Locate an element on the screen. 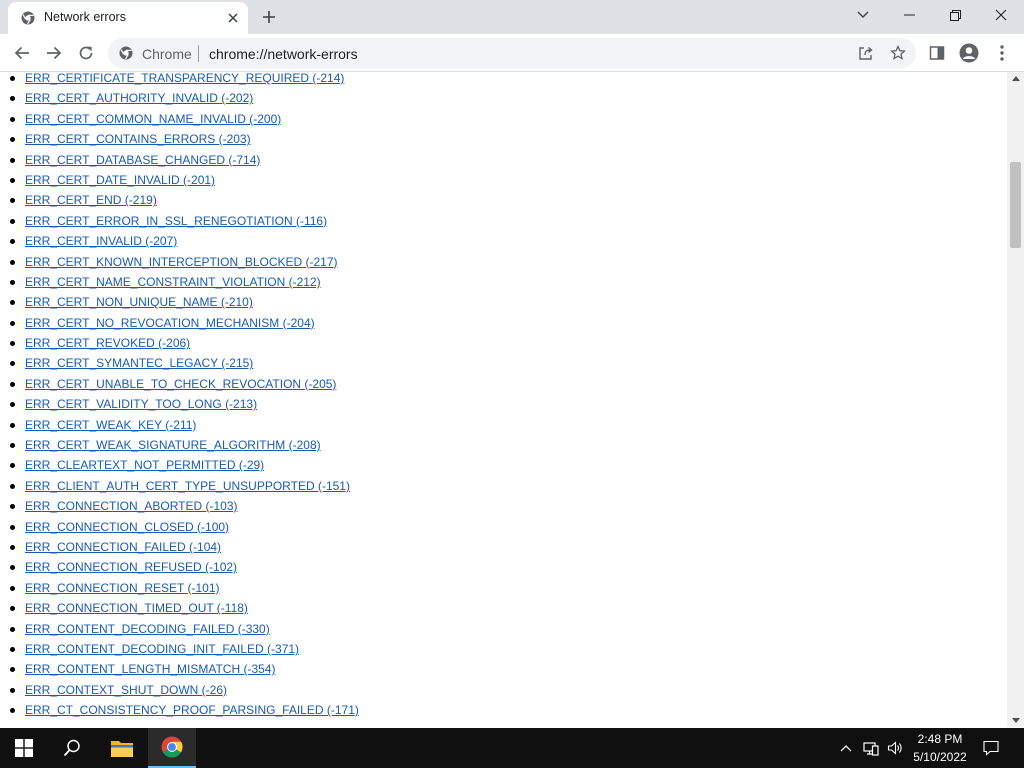 The height and width of the screenshot is (768, 1024). error-link: ERR_CLEARTEXT_NOT_PERMITTED (-29) is located at coordinates (144, 465).